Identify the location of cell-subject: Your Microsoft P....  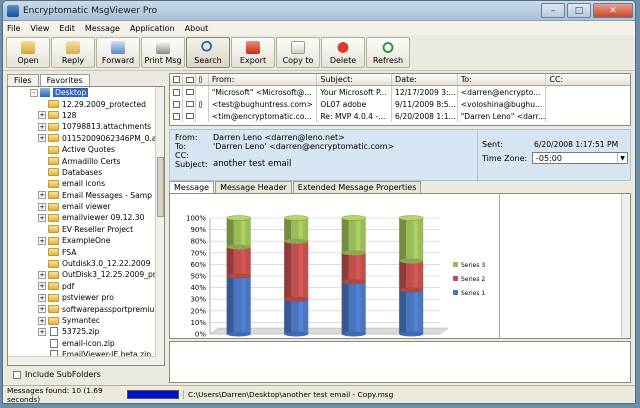
(355, 92).